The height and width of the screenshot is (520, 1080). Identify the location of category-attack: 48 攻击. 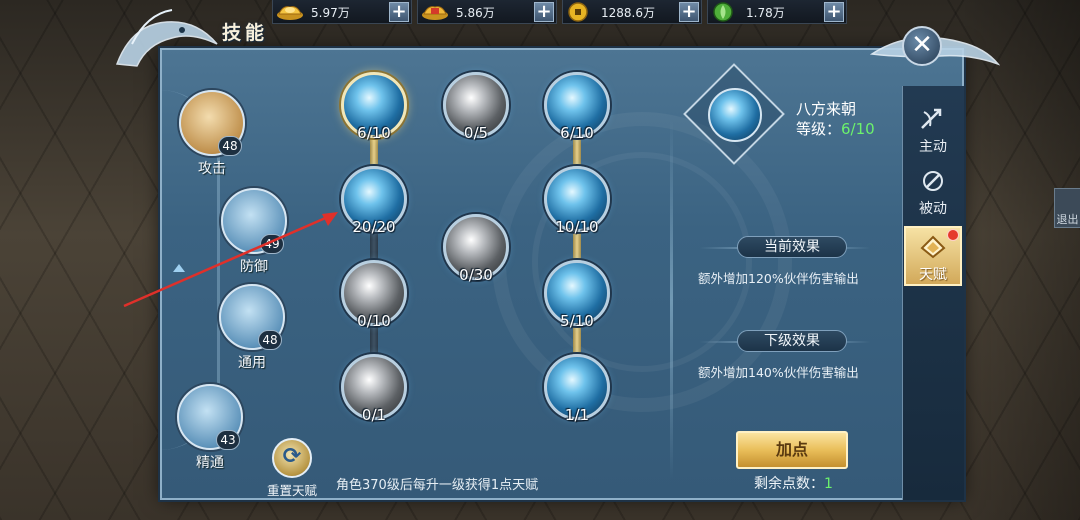
(212, 134).